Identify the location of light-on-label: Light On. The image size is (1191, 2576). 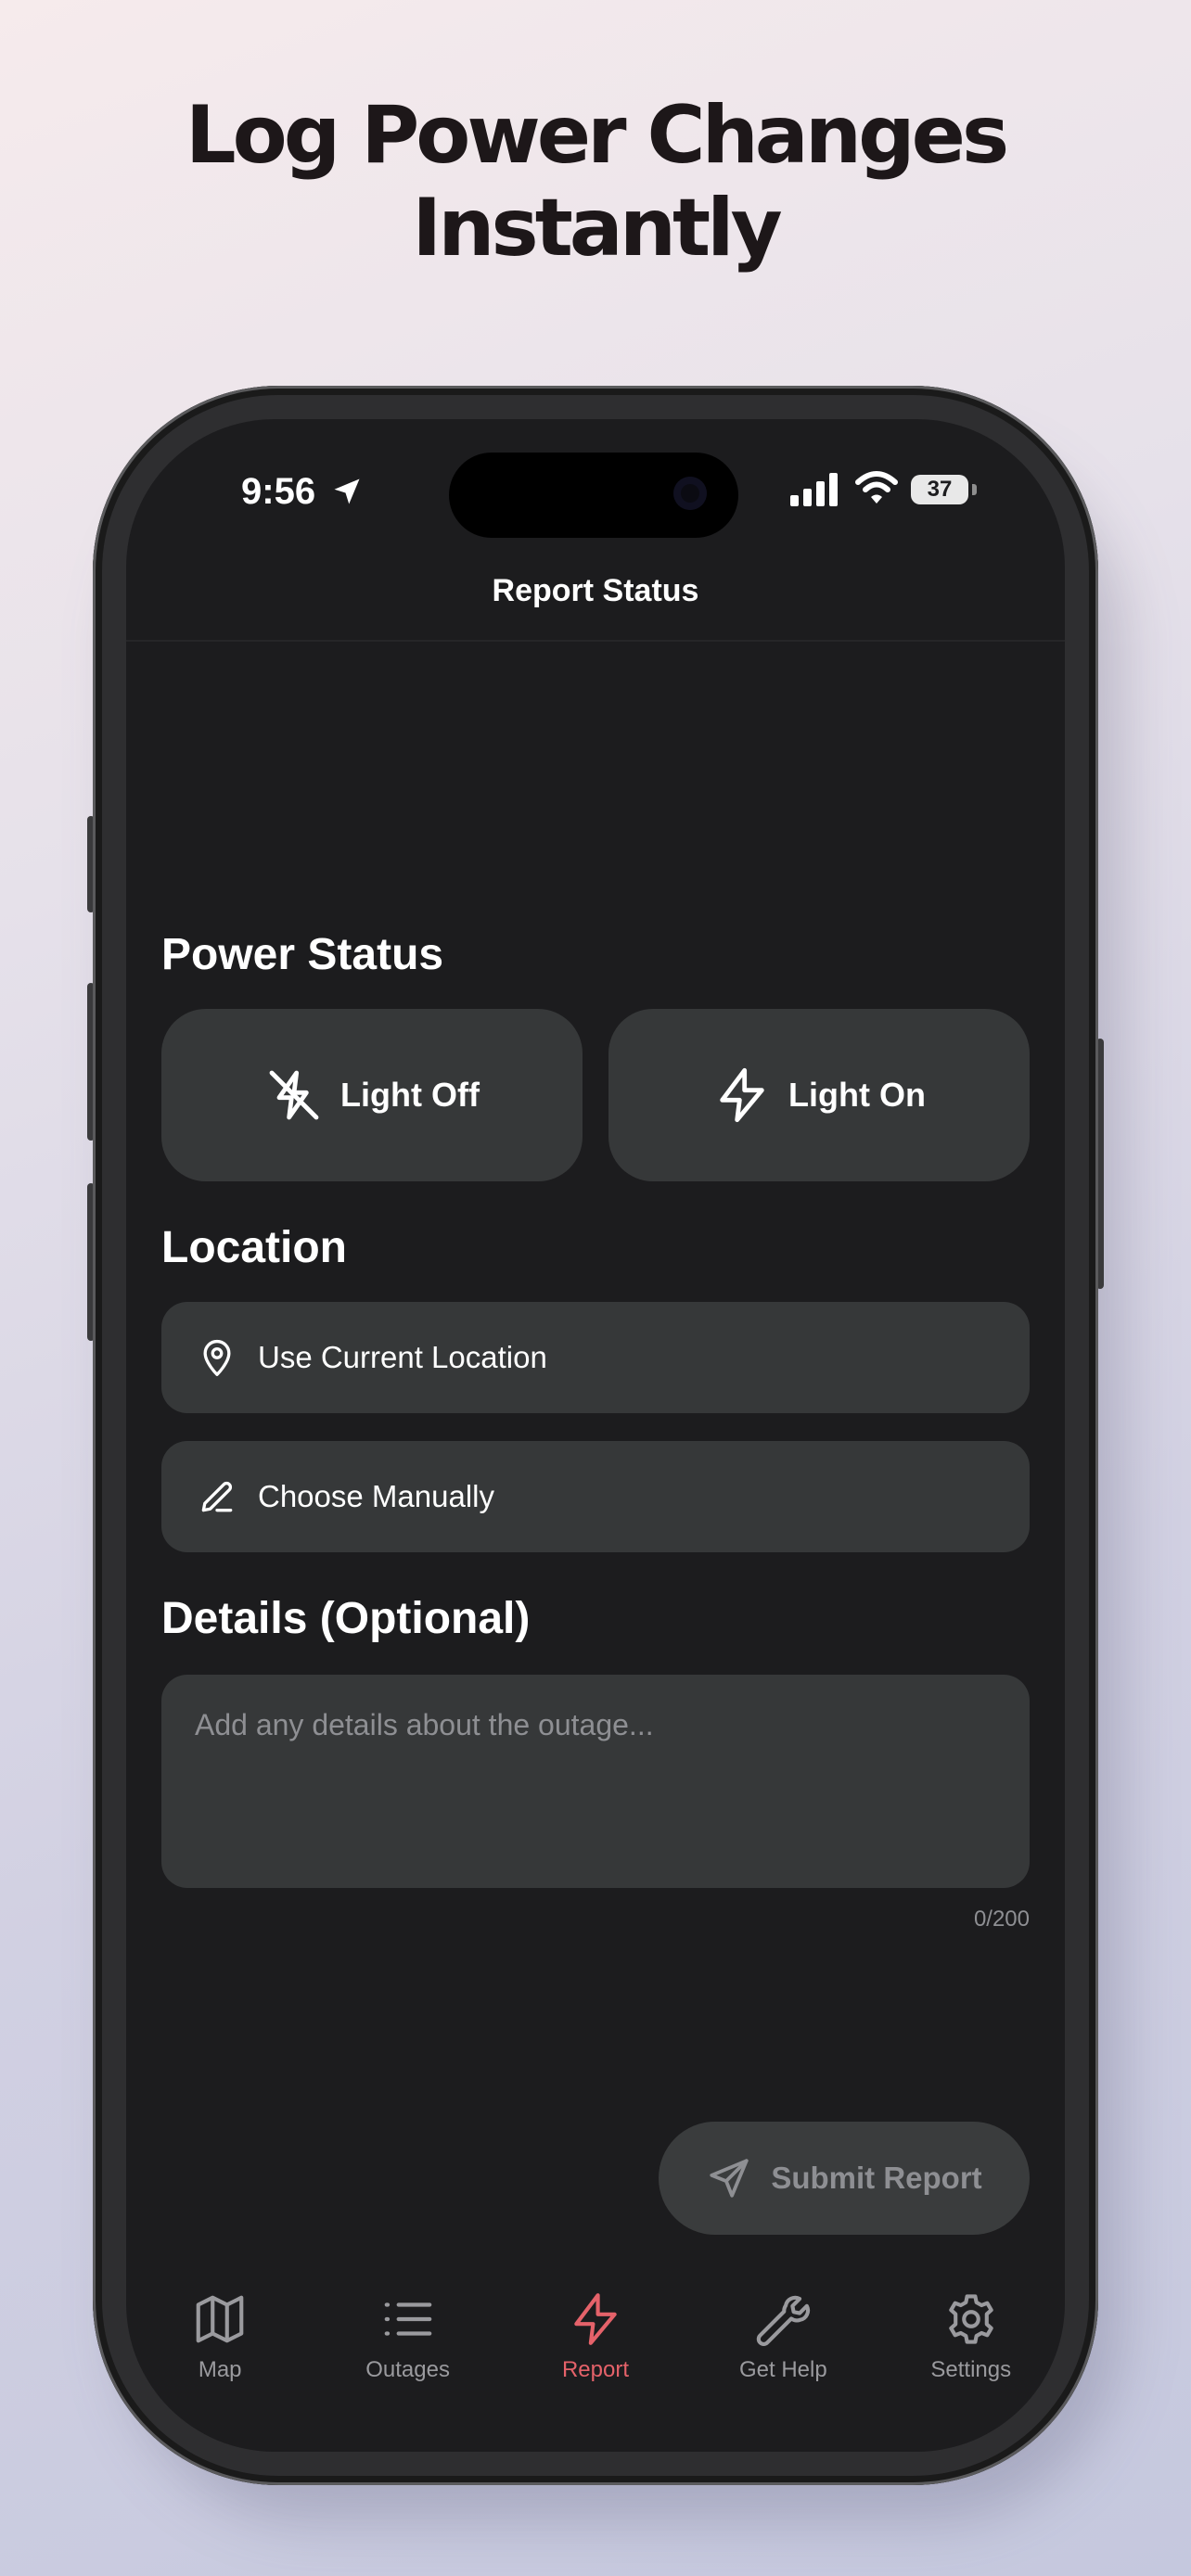
(857, 1095).